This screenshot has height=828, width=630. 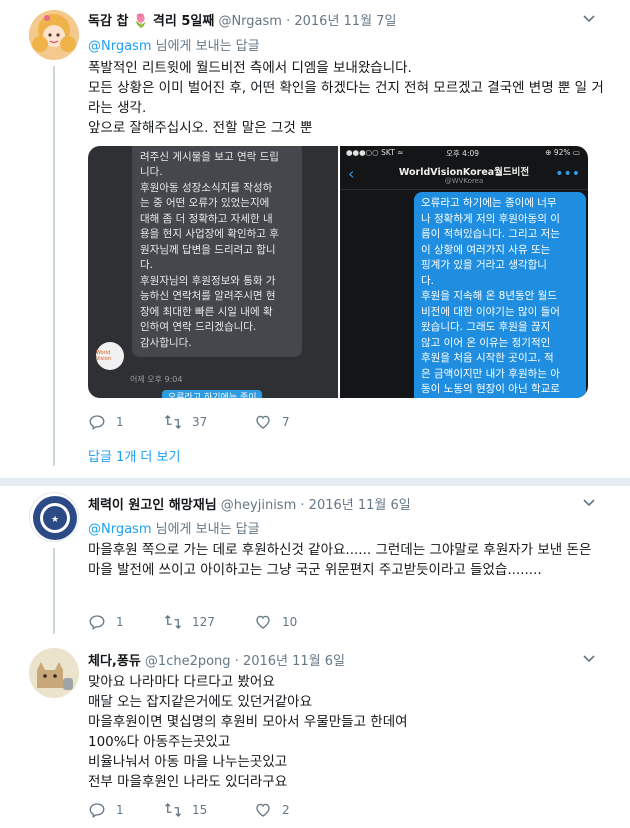 I want to click on dm-message-bubble-partial: 오류라고 하기에는 종이에 너무, so click(x=212, y=394).